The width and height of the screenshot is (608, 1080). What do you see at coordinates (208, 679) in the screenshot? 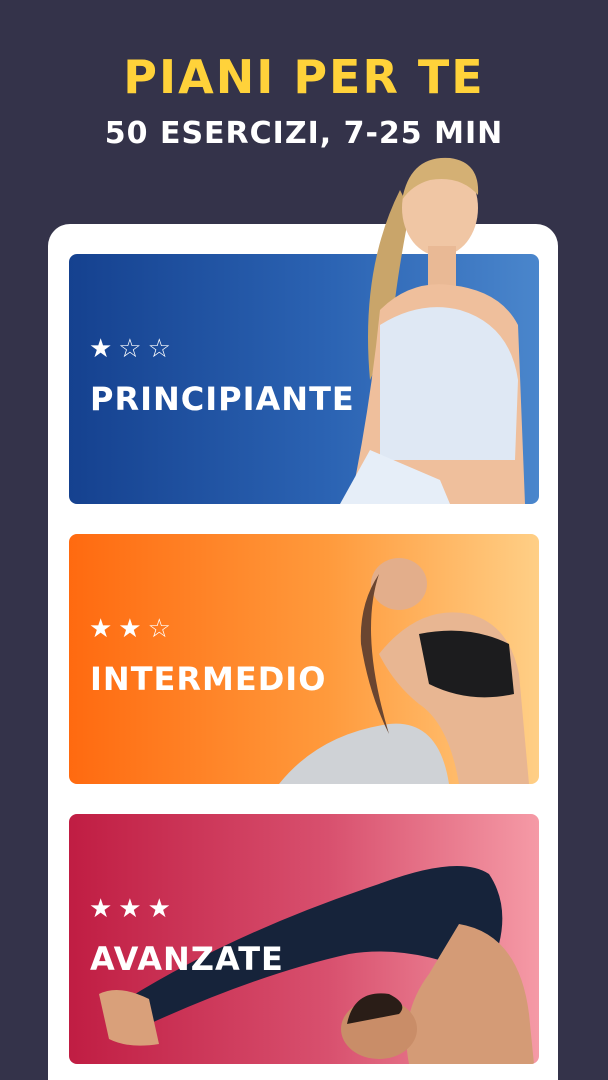
I see `plan-title-intermediate: INTERMEDIO` at bounding box center [208, 679].